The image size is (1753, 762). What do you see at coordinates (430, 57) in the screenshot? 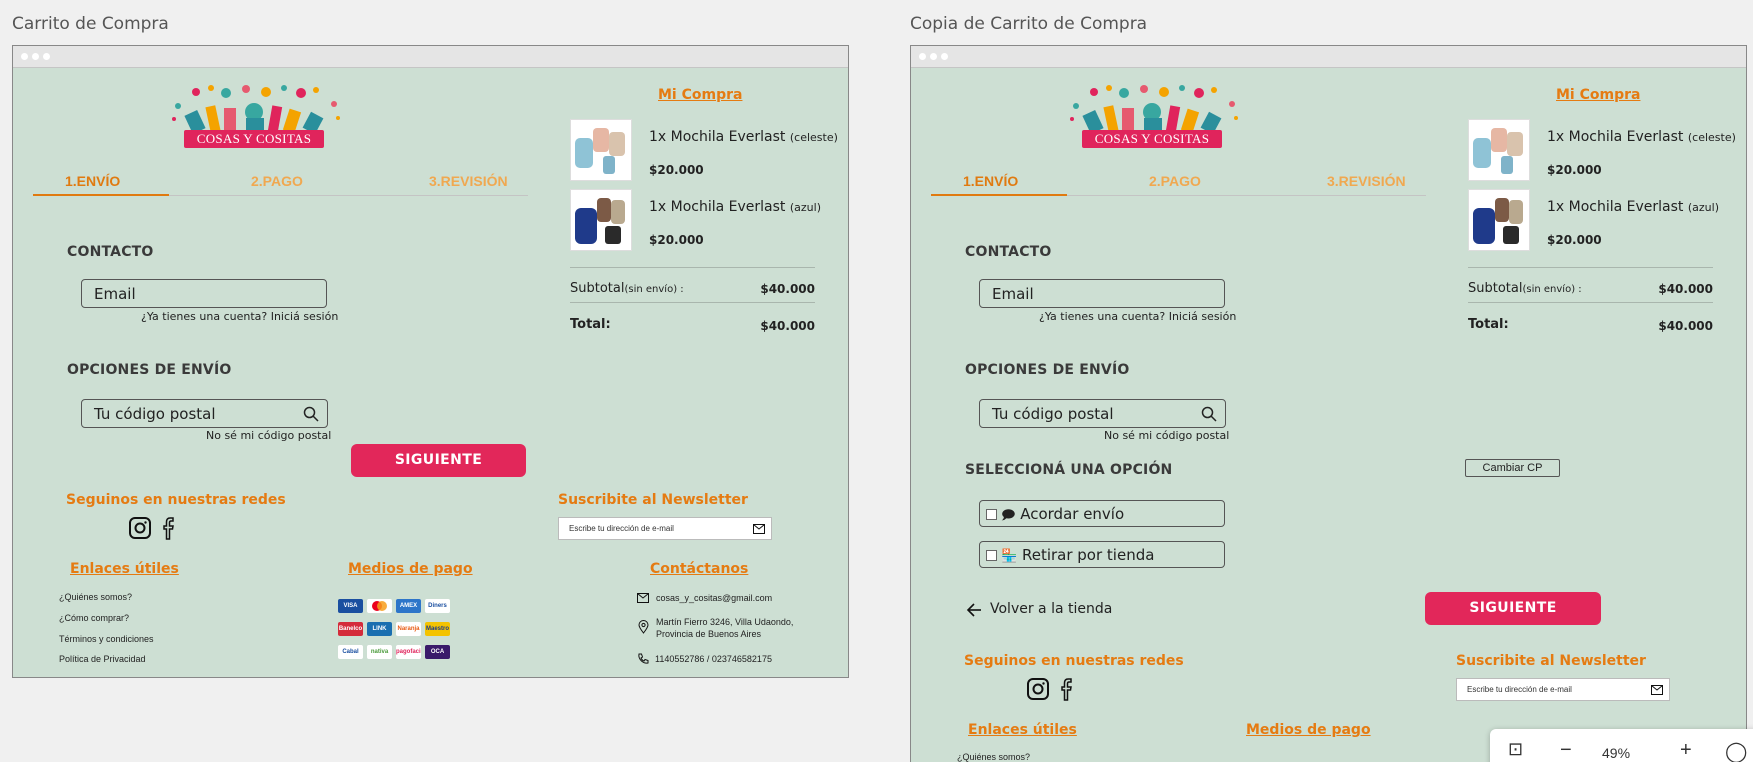
I see `window-bar` at bounding box center [430, 57].